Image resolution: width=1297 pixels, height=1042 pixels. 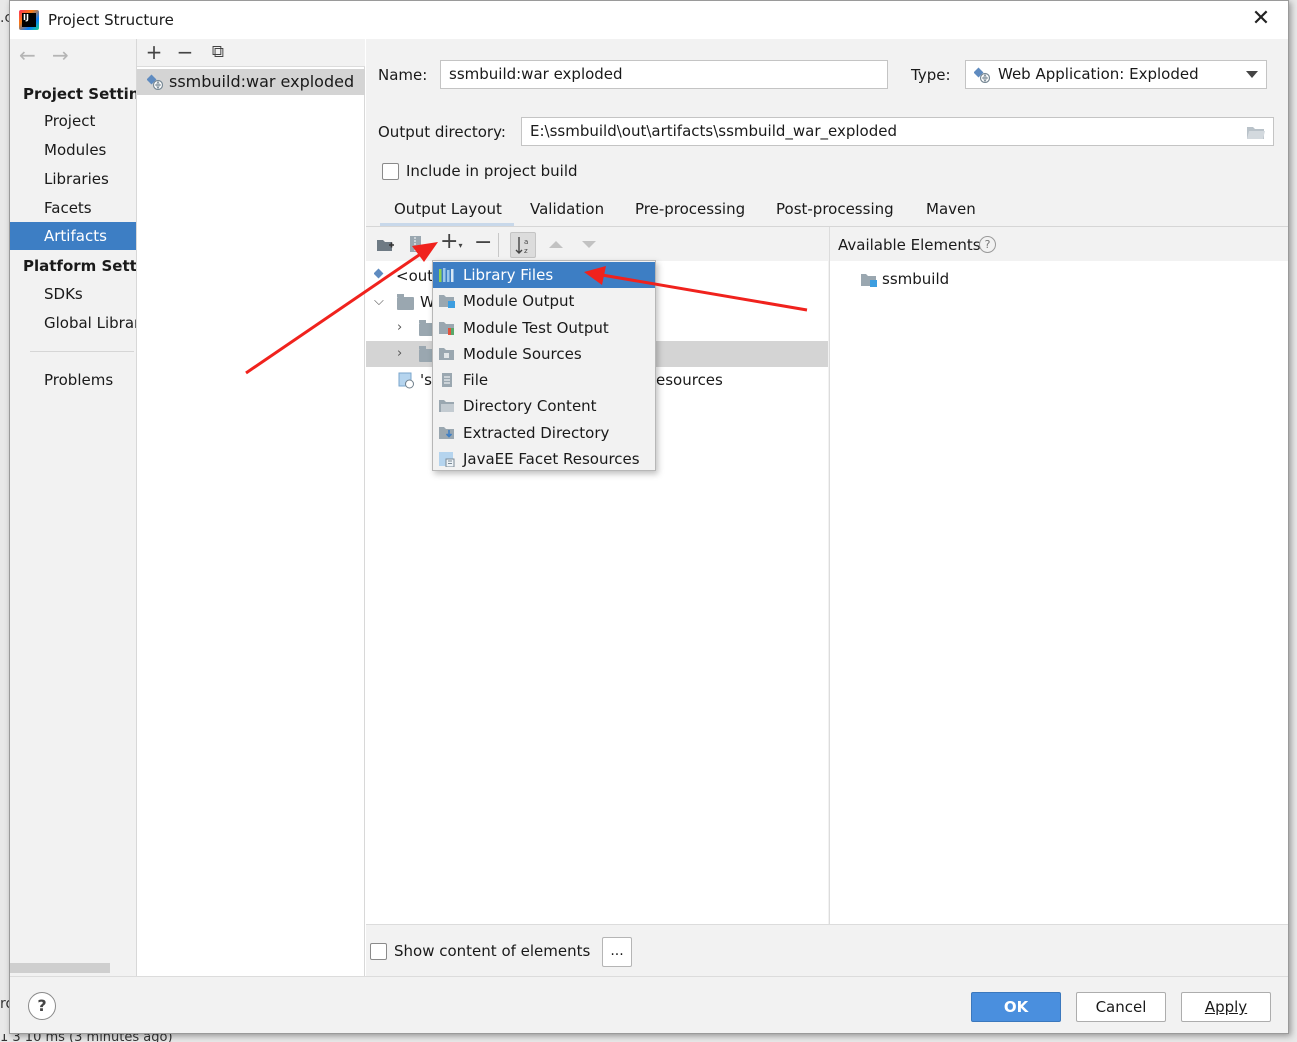 I want to click on type-select: Web Application: Exploded, so click(x=1116, y=74).